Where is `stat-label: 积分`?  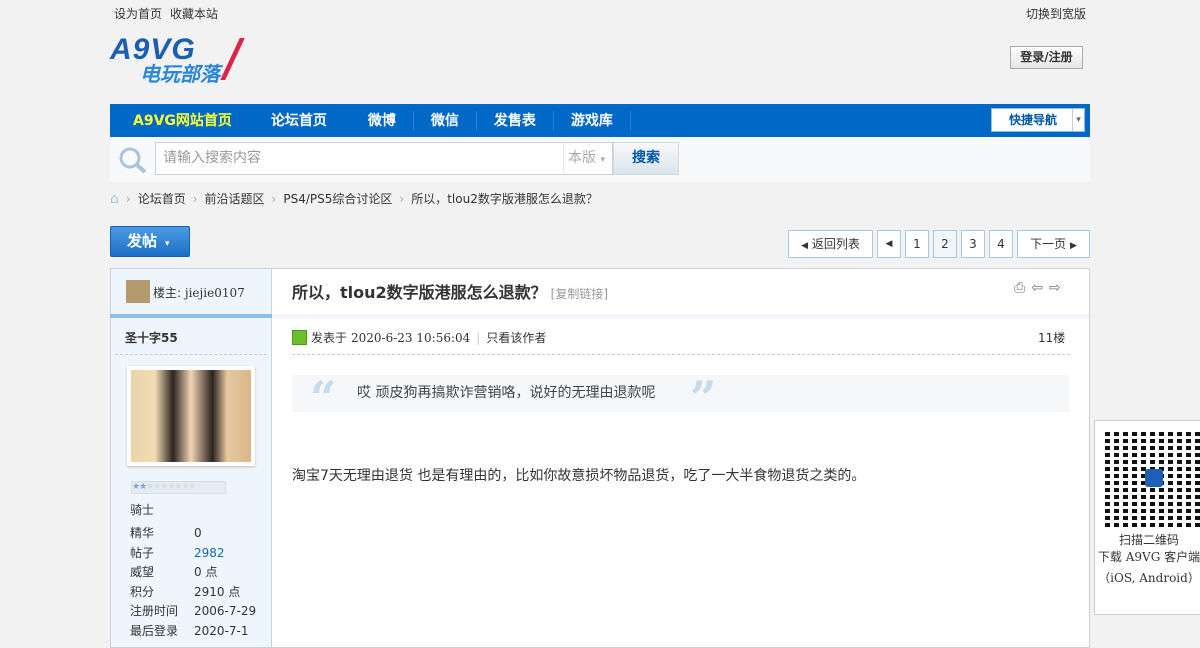 stat-label: 积分 is located at coordinates (142, 591).